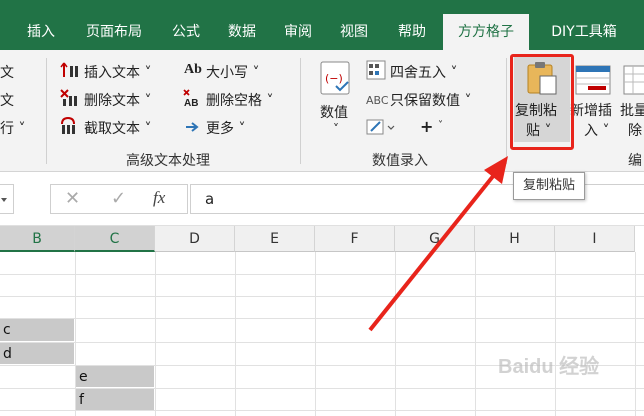 This screenshot has height=416, width=644. What do you see at coordinates (438, 244) in the screenshot?
I see `annotation-arrow` at bounding box center [438, 244].